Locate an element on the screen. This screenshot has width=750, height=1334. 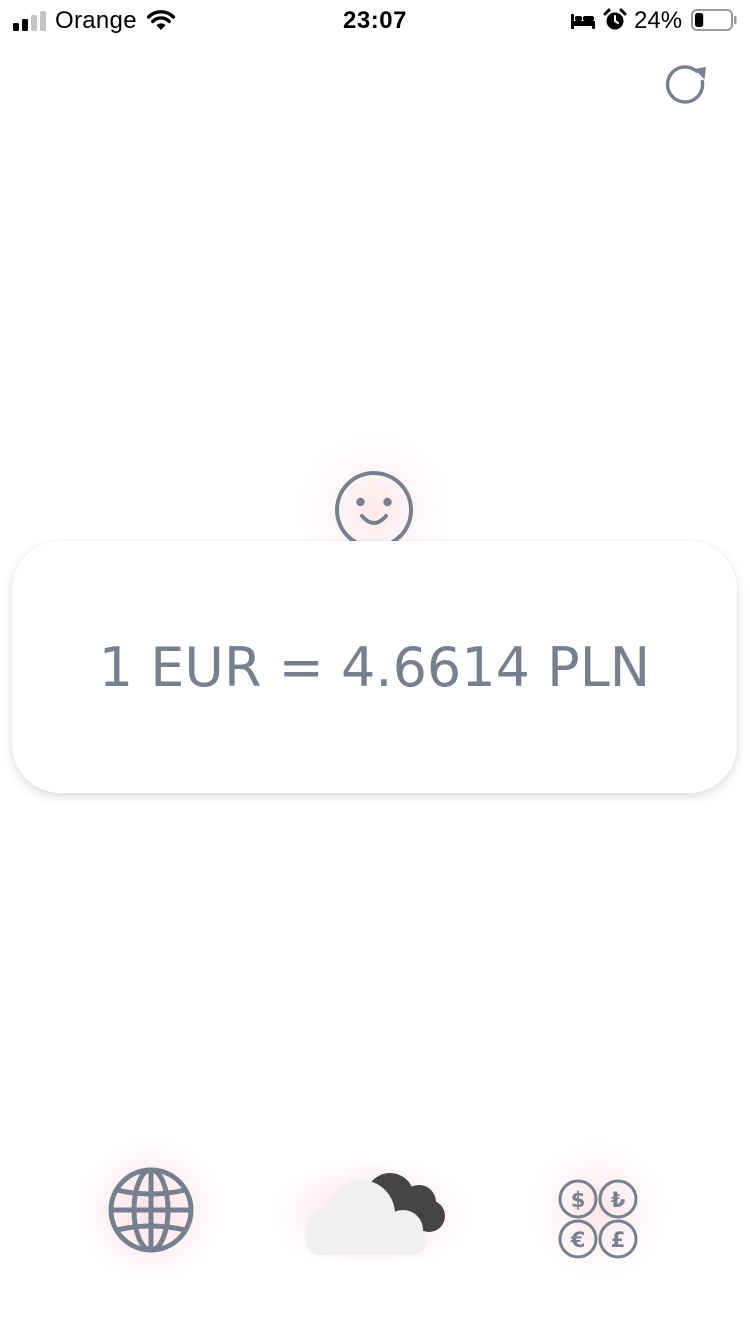
cloud-weather-icon is located at coordinates (375, 1214).